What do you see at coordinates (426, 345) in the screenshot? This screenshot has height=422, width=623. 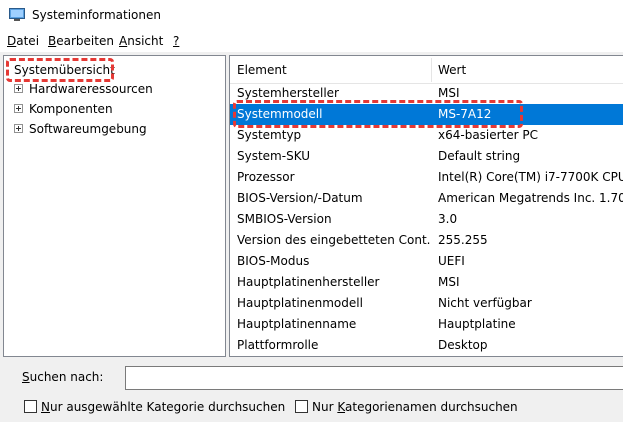 I see `table-row: Plattformrolle Desktop` at bounding box center [426, 345].